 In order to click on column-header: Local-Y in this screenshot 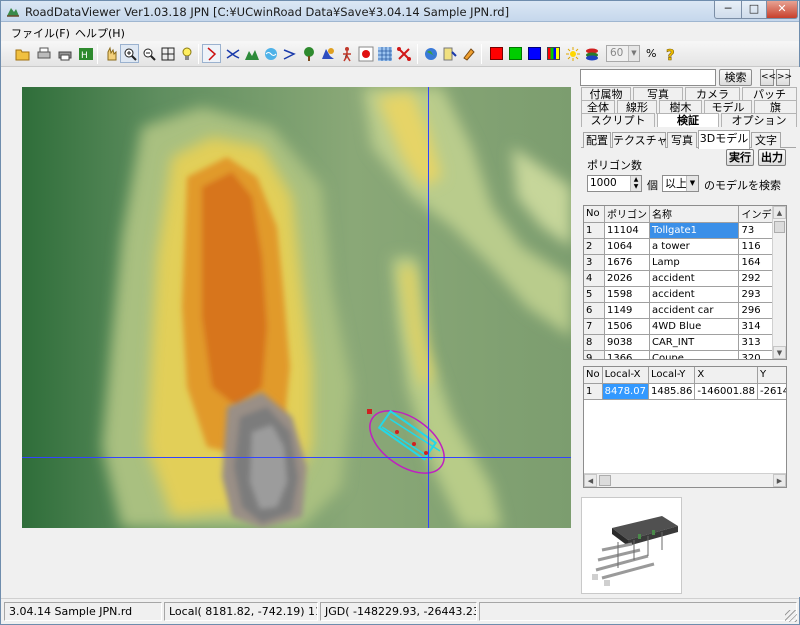, I will do `click(672, 375)`.